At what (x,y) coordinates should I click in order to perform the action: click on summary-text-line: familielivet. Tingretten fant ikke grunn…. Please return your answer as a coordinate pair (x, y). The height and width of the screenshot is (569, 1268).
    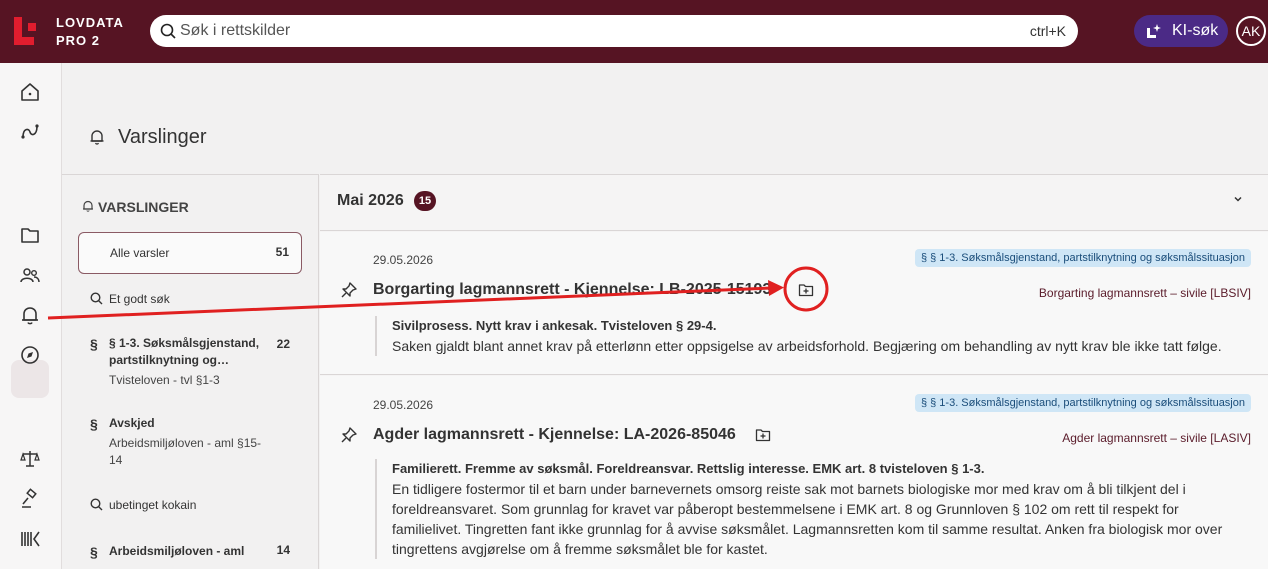
    Looking at the image, I should click on (807, 529).